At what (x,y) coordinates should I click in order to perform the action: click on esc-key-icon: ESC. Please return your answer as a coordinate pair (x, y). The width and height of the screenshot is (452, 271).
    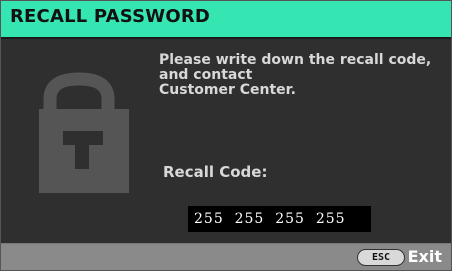
    Looking at the image, I should click on (381, 257).